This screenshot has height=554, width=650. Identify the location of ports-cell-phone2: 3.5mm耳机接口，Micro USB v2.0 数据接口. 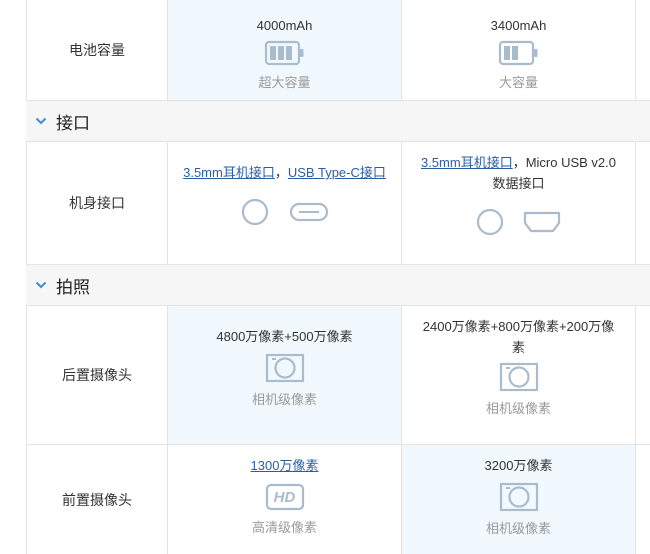
(518, 203).